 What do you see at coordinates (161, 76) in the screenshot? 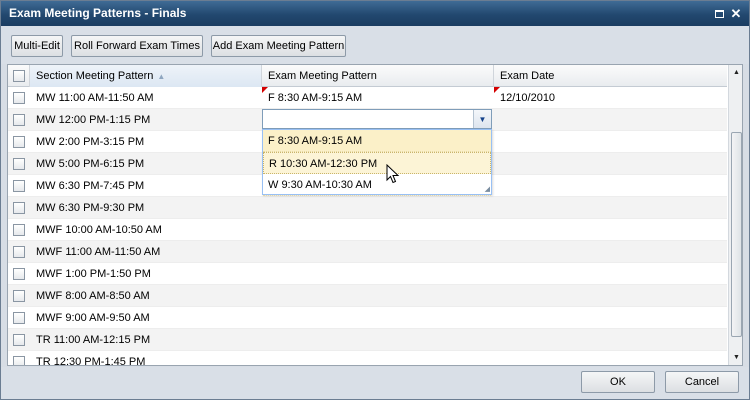
I see `sort-ascending-icon: ▲` at bounding box center [161, 76].